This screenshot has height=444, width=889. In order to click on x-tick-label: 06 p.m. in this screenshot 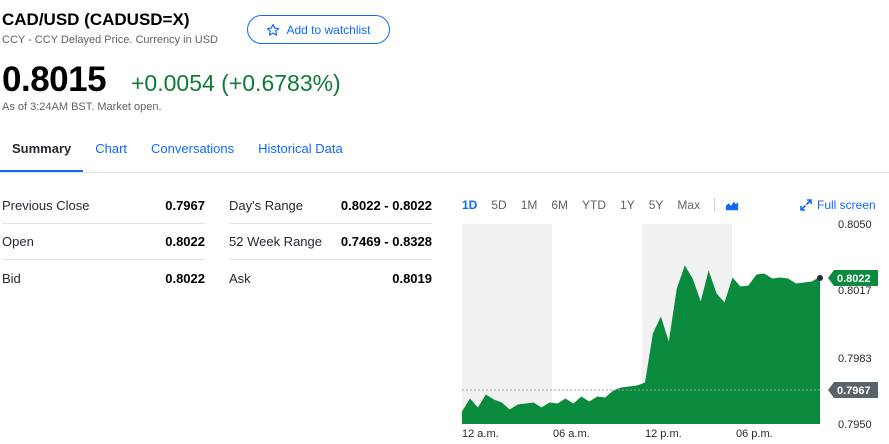, I will do `click(754, 434)`.